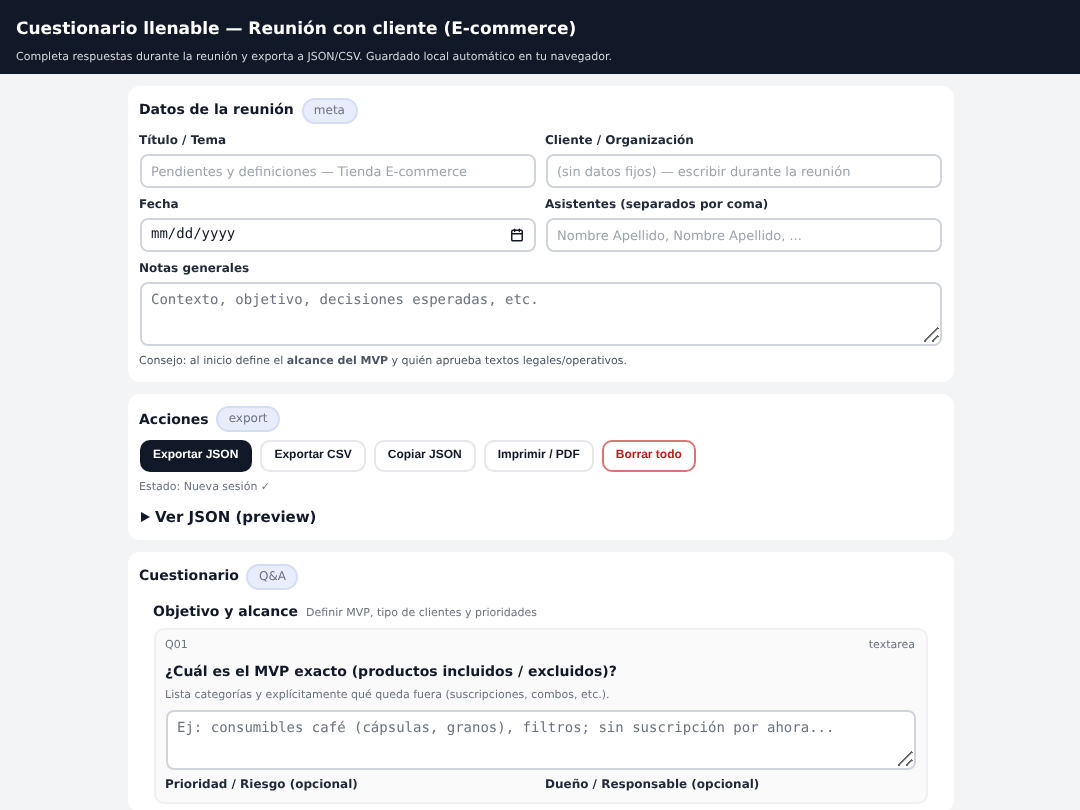 This screenshot has height=810, width=1080. What do you see at coordinates (297, 31) in the screenshot?
I see `page-title: Cuestionario llenable — Reunión con cliente (E-commerce)` at bounding box center [297, 31].